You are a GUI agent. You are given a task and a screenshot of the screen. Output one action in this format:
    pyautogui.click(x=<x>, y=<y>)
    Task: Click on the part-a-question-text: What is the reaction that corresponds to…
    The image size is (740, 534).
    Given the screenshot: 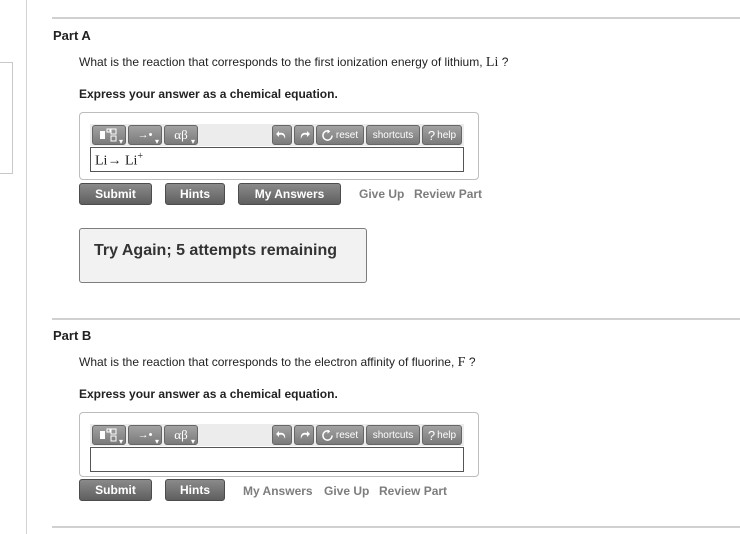 What is the action you would take?
    pyautogui.click(x=281, y=62)
    